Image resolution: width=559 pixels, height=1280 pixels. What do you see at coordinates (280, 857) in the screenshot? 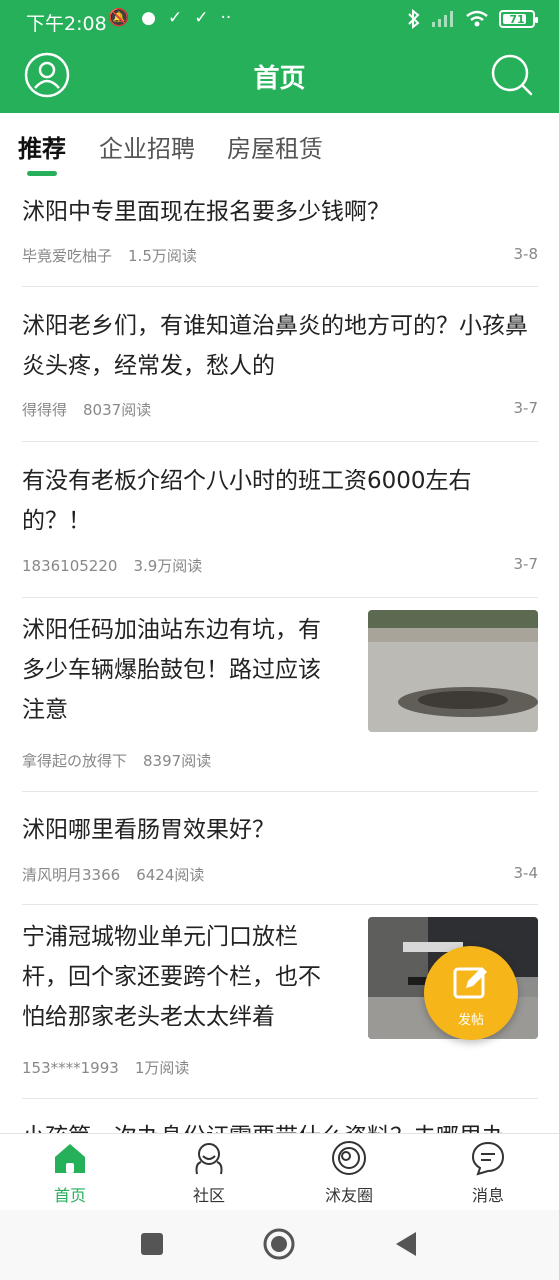
I see `list-item: 沭阳哪里看肠胃效果好？ 清风明月3366 6424阅读 3-4` at bounding box center [280, 857].